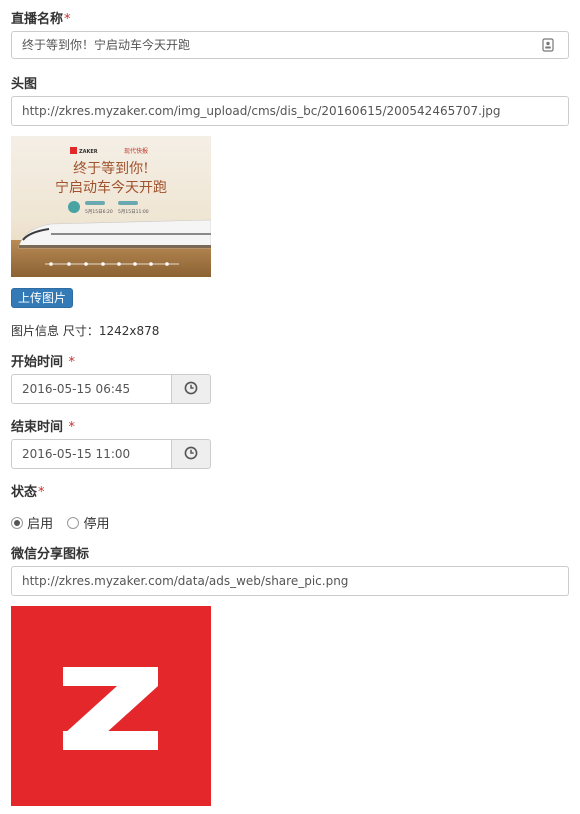 The height and width of the screenshot is (814, 580). I want to click on banner-headline-1: 终于等到你!, so click(111, 168).